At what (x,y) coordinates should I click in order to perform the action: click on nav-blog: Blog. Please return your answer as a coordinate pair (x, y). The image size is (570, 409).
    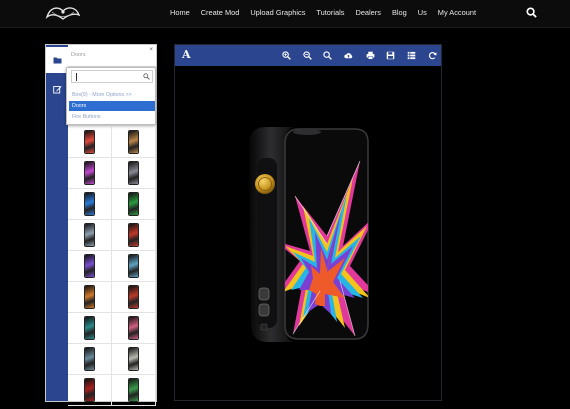
    Looking at the image, I should click on (399, 12).